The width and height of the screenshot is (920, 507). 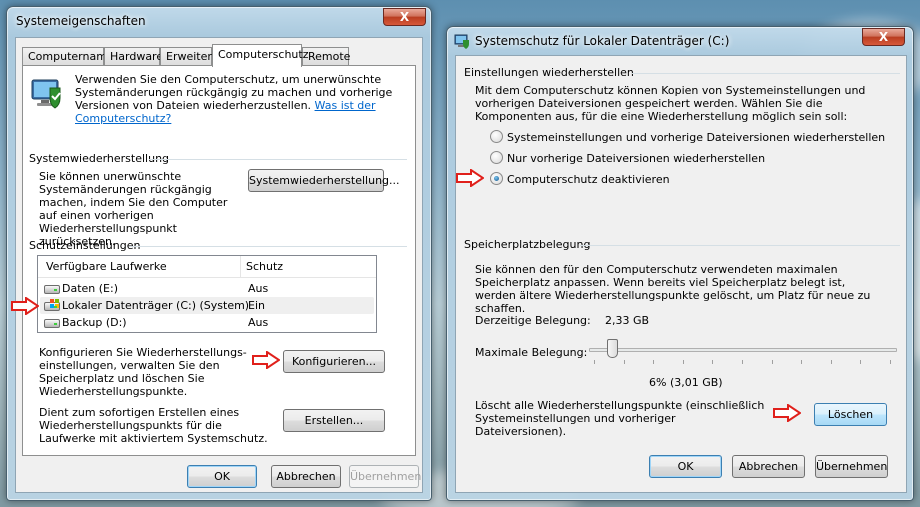 What do you see at coordinates (850, 414) in the screenshot?
I see `delete-button: Löschen` at bounding box center [850, 414].